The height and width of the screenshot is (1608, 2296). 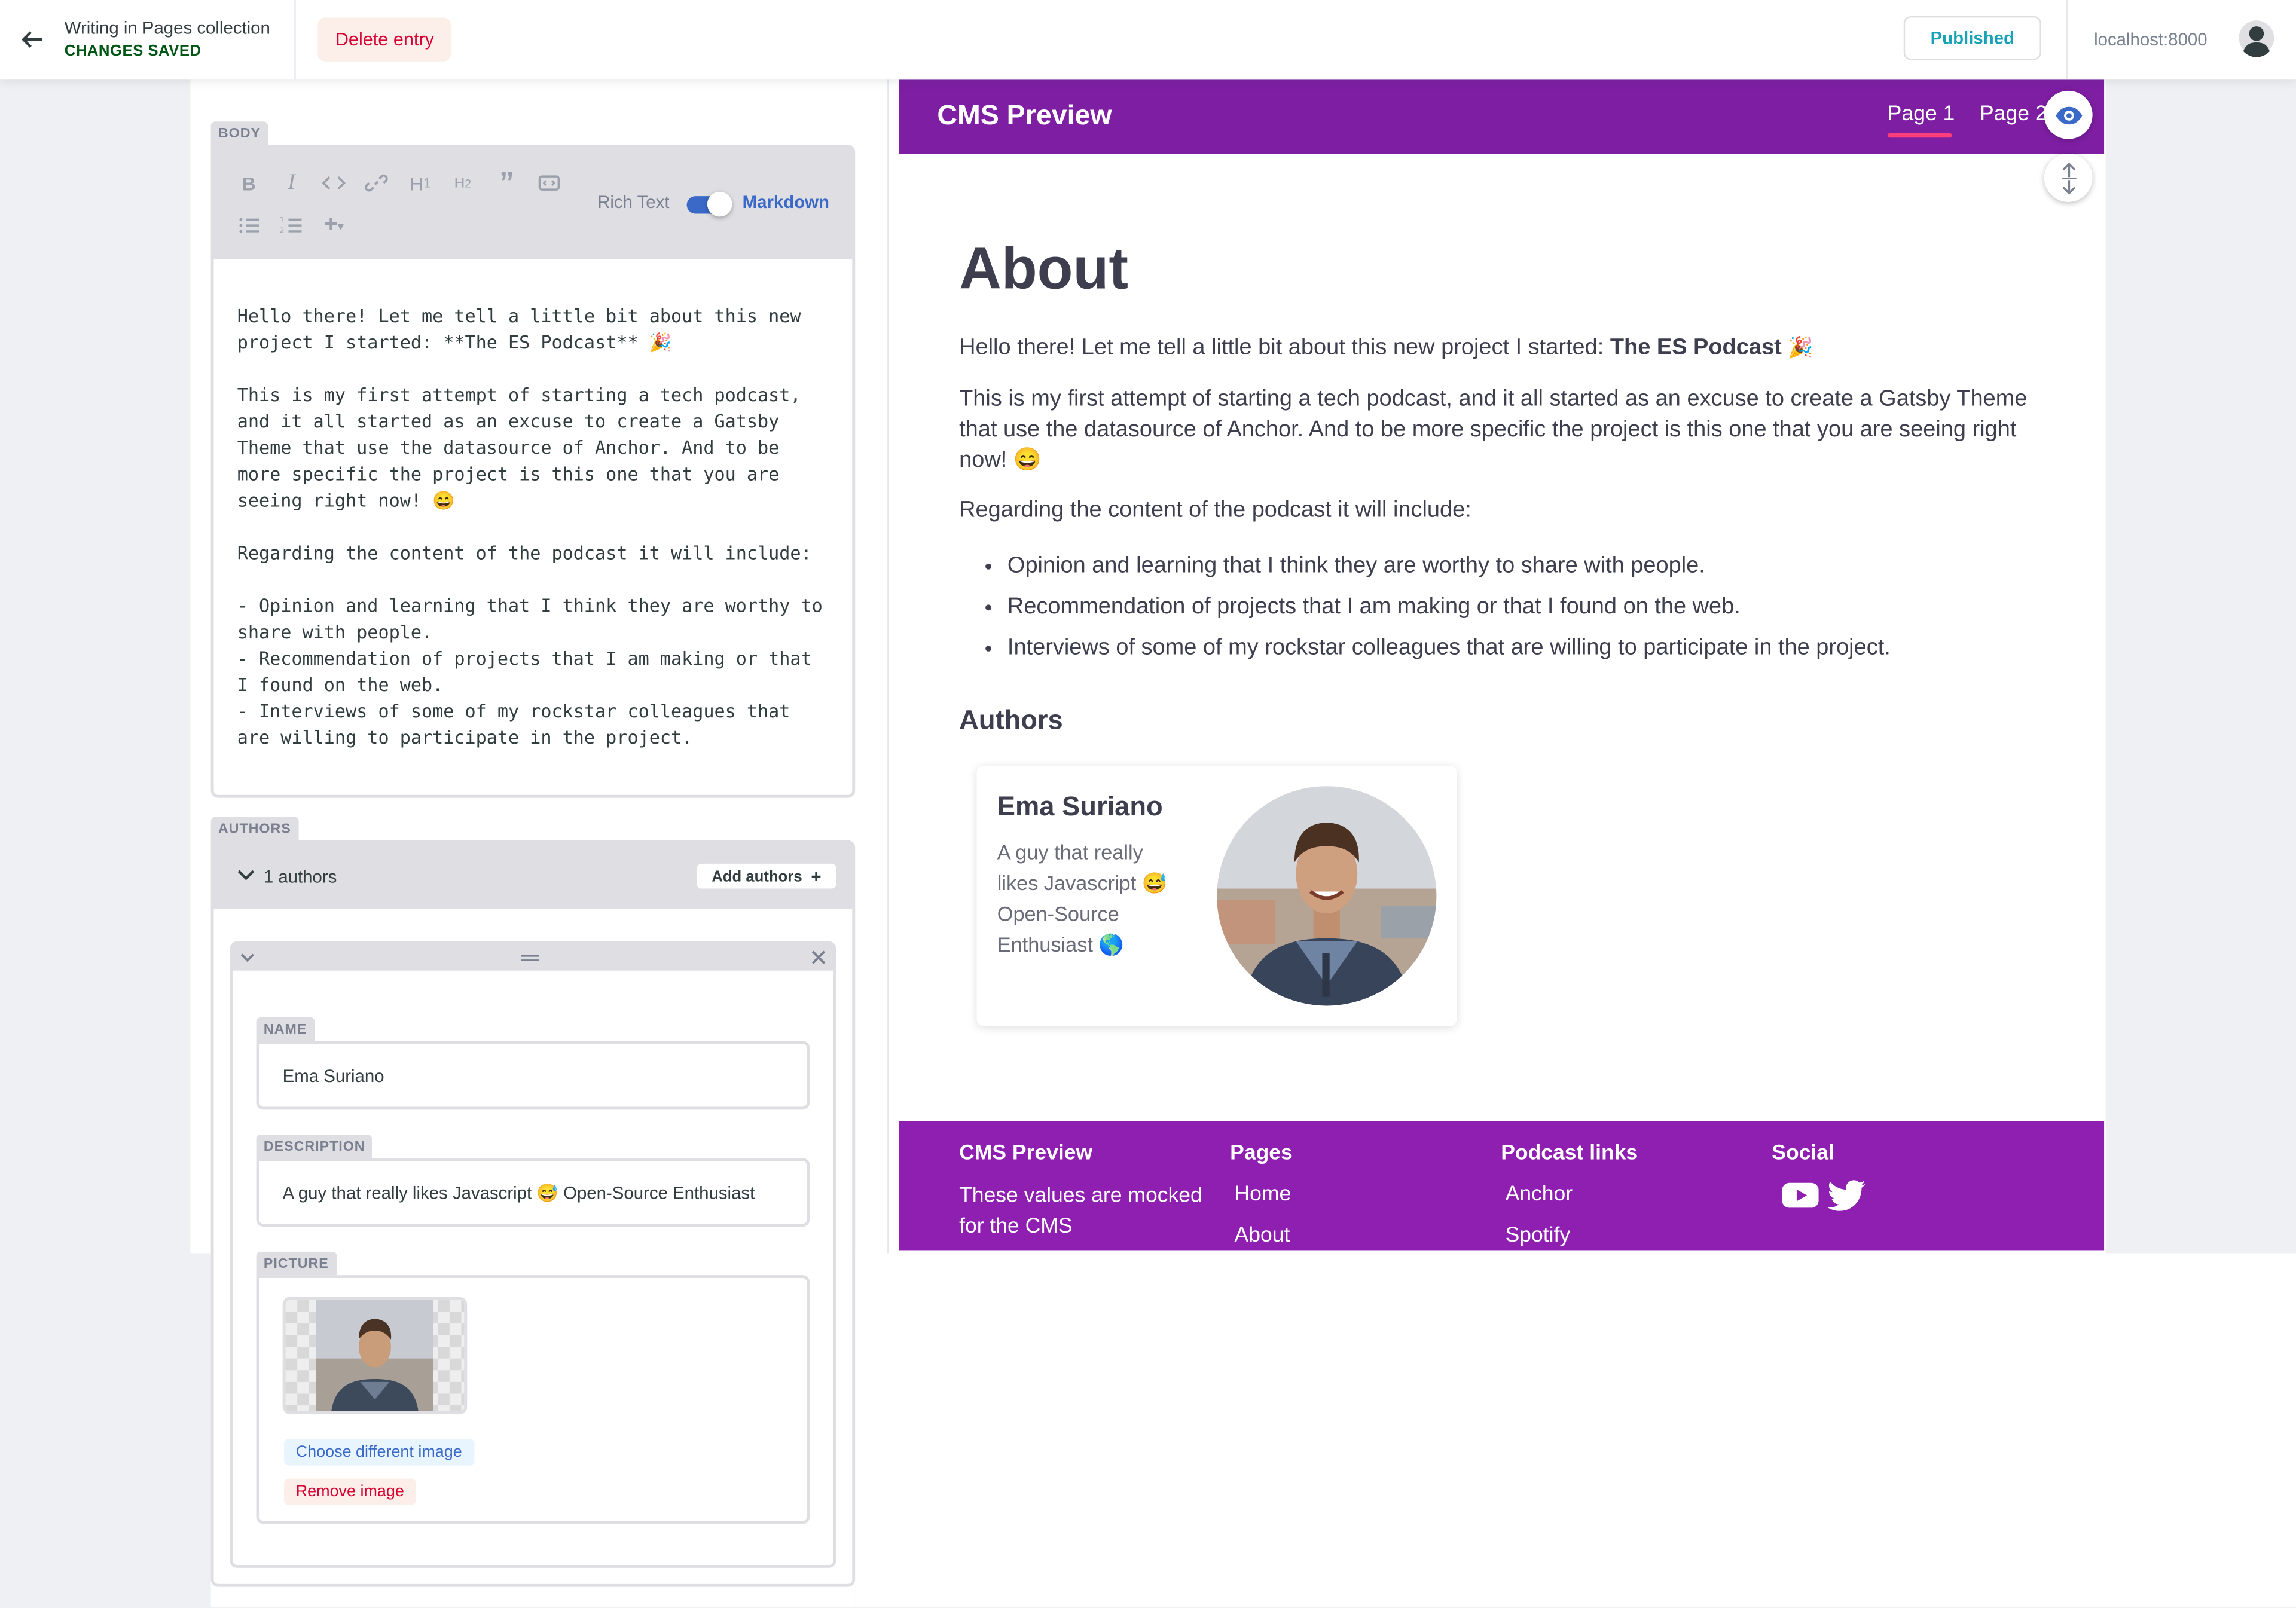 I want to click on code-icon, so click(x=334, y=183).